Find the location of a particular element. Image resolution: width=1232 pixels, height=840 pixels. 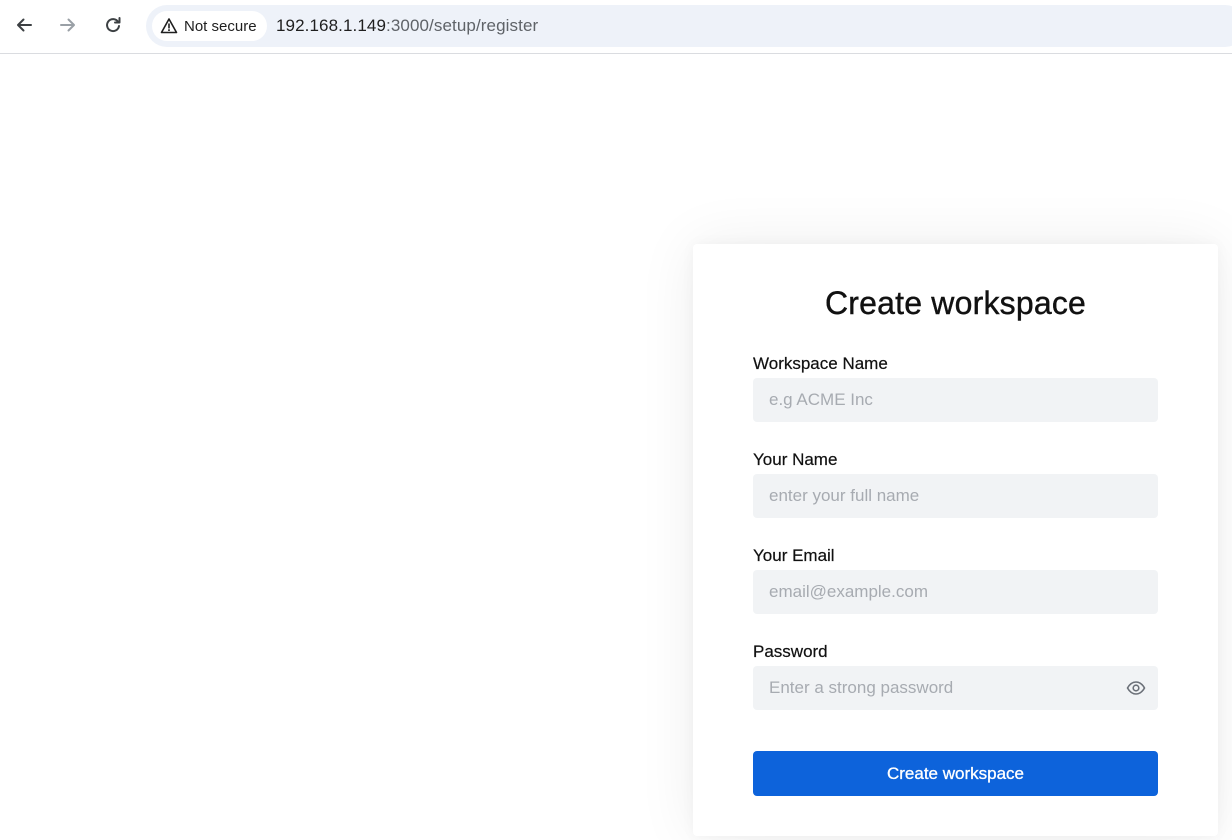

your-name-label: Your Name is located at coordinates (795, 459).